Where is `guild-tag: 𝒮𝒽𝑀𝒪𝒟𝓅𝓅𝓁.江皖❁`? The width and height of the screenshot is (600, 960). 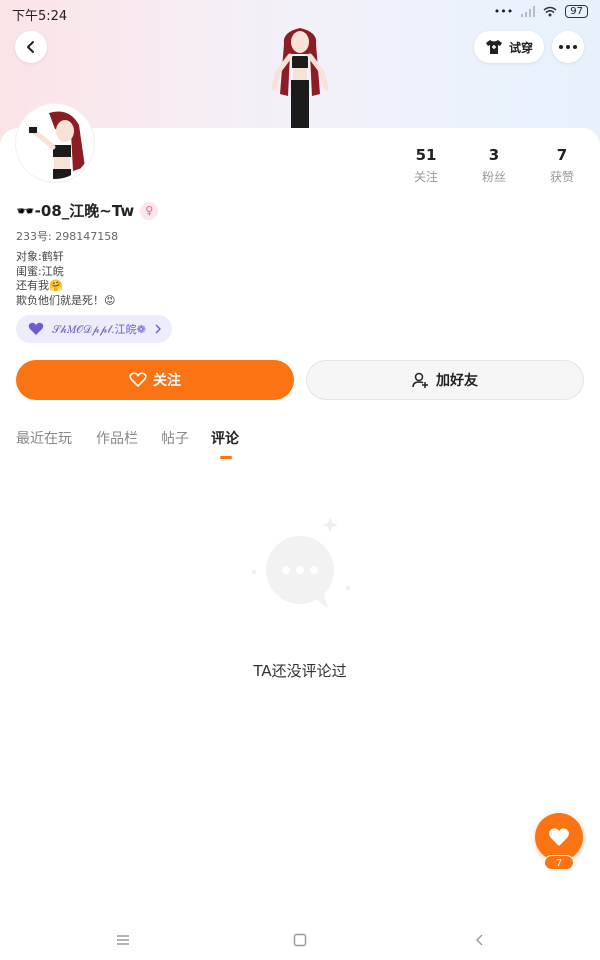
guild-tag: 𝒮𝒽𝑀𝒪𝒟𝓅𝓅𝓁.江皖❁ is located at coordinates (94, 329).